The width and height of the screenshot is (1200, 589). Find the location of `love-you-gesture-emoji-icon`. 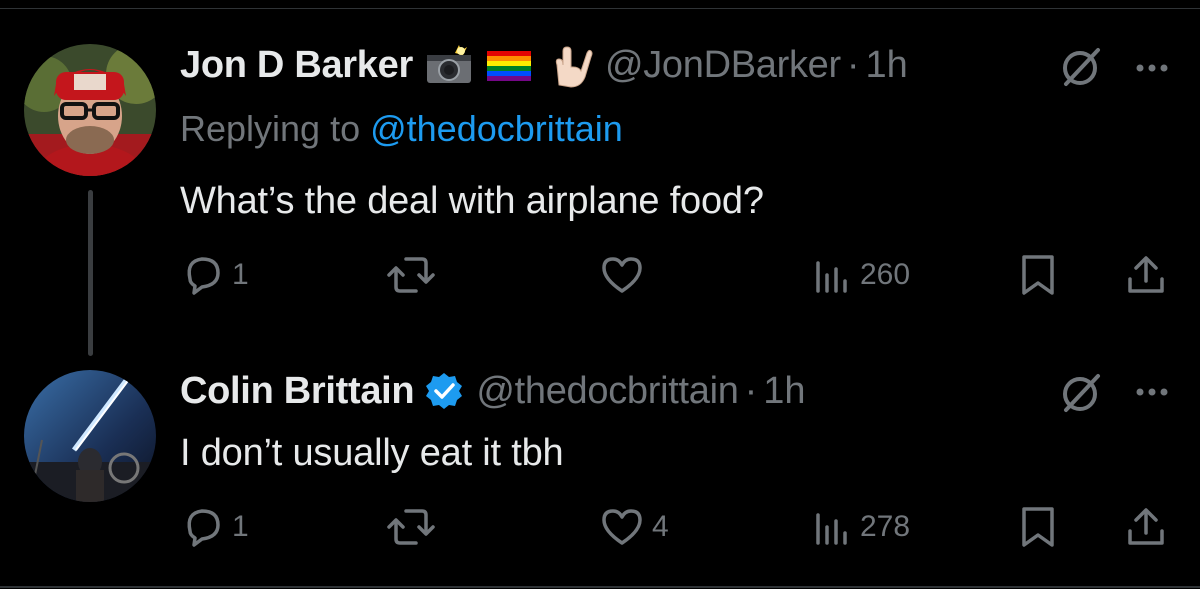

love-you-gesture-emoji-icon is located at coordinates (569, 66).